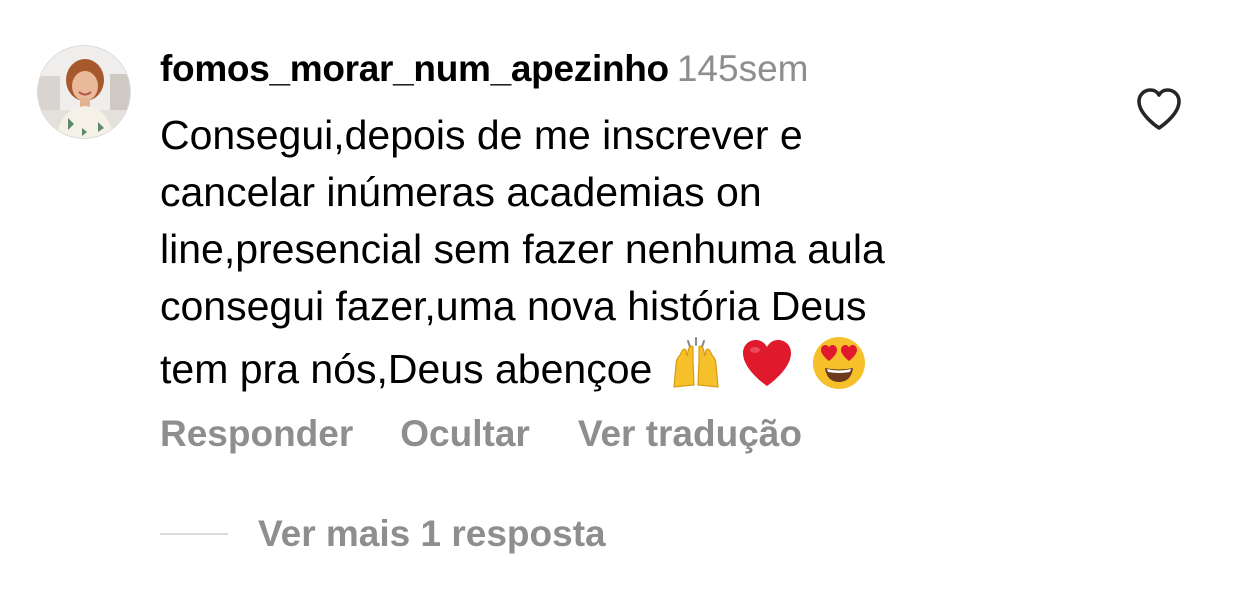 The image size is (1235, 597). I want to click on reply-button: Responder, so click(256, 434).